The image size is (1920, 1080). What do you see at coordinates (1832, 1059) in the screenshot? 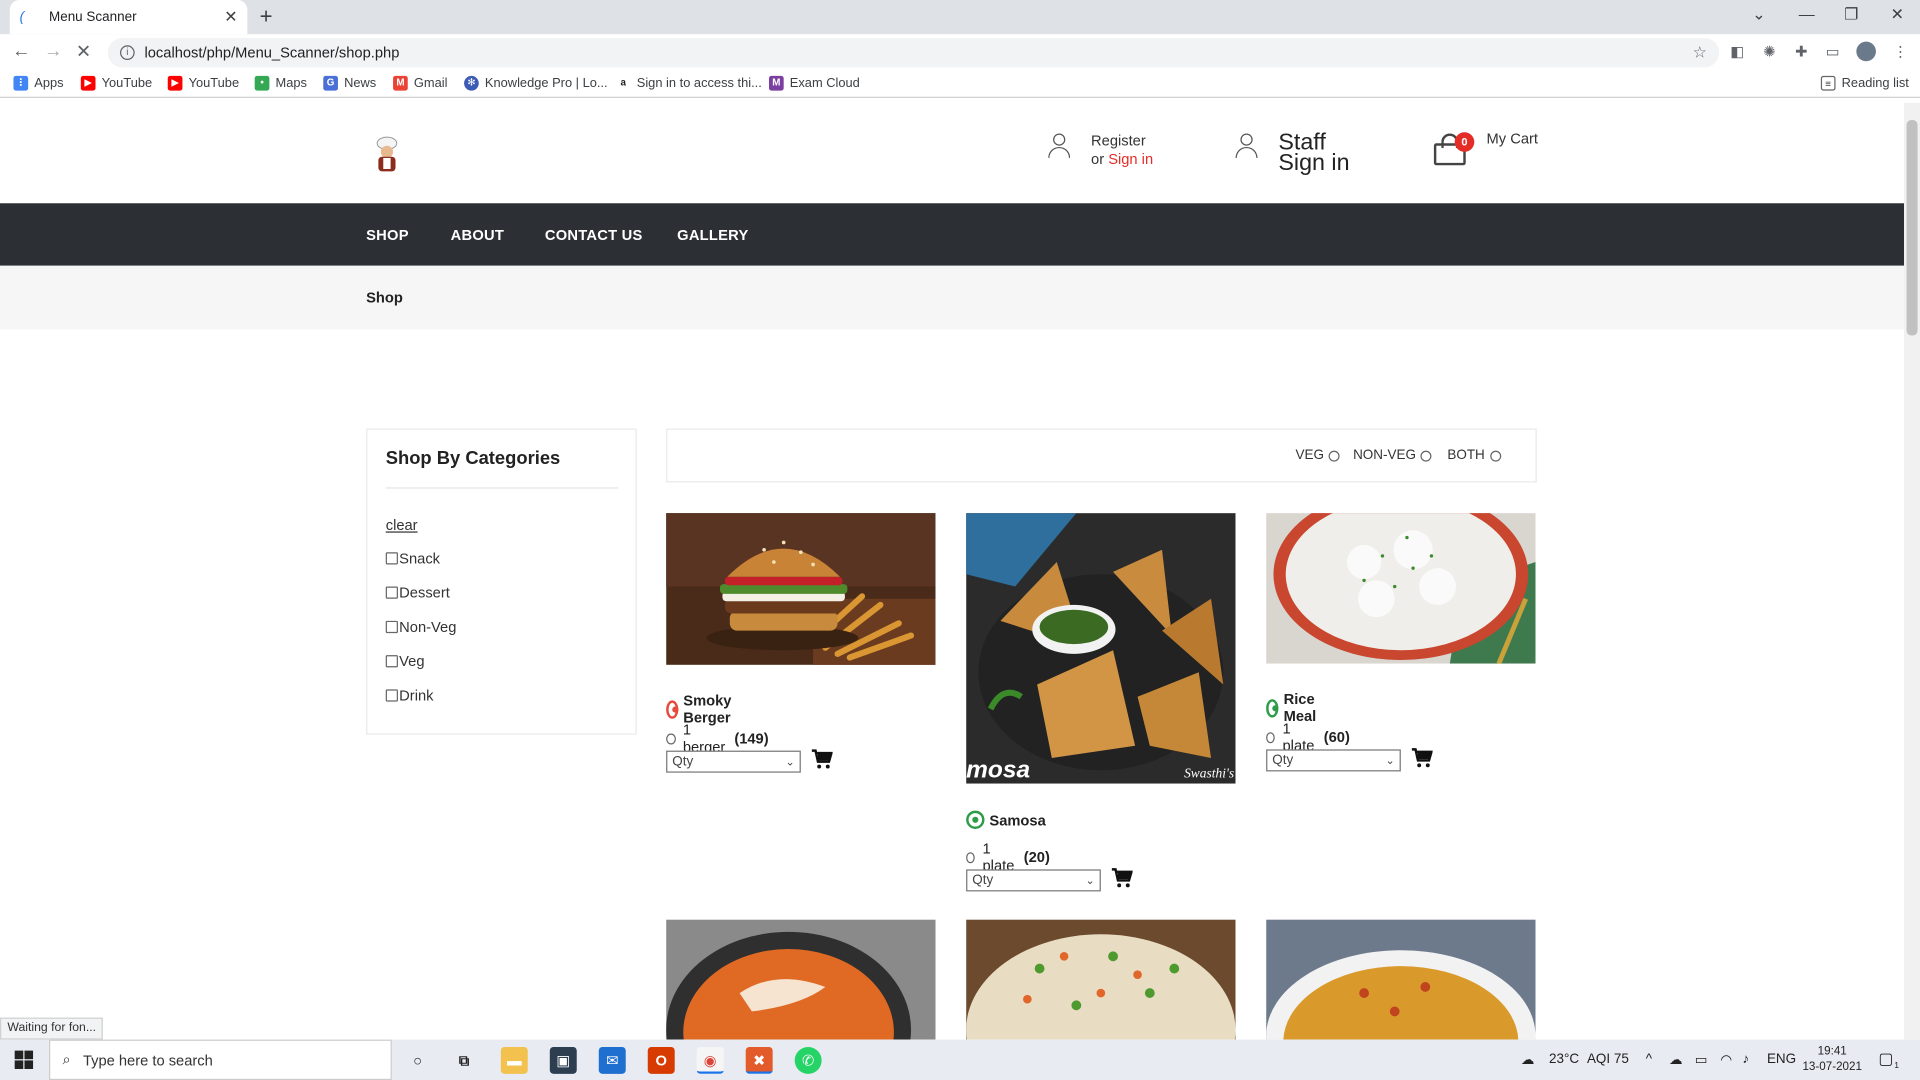
I see `taskbar-clock: 19:41 13-07-2021` at bounding box center [1832, 1059].